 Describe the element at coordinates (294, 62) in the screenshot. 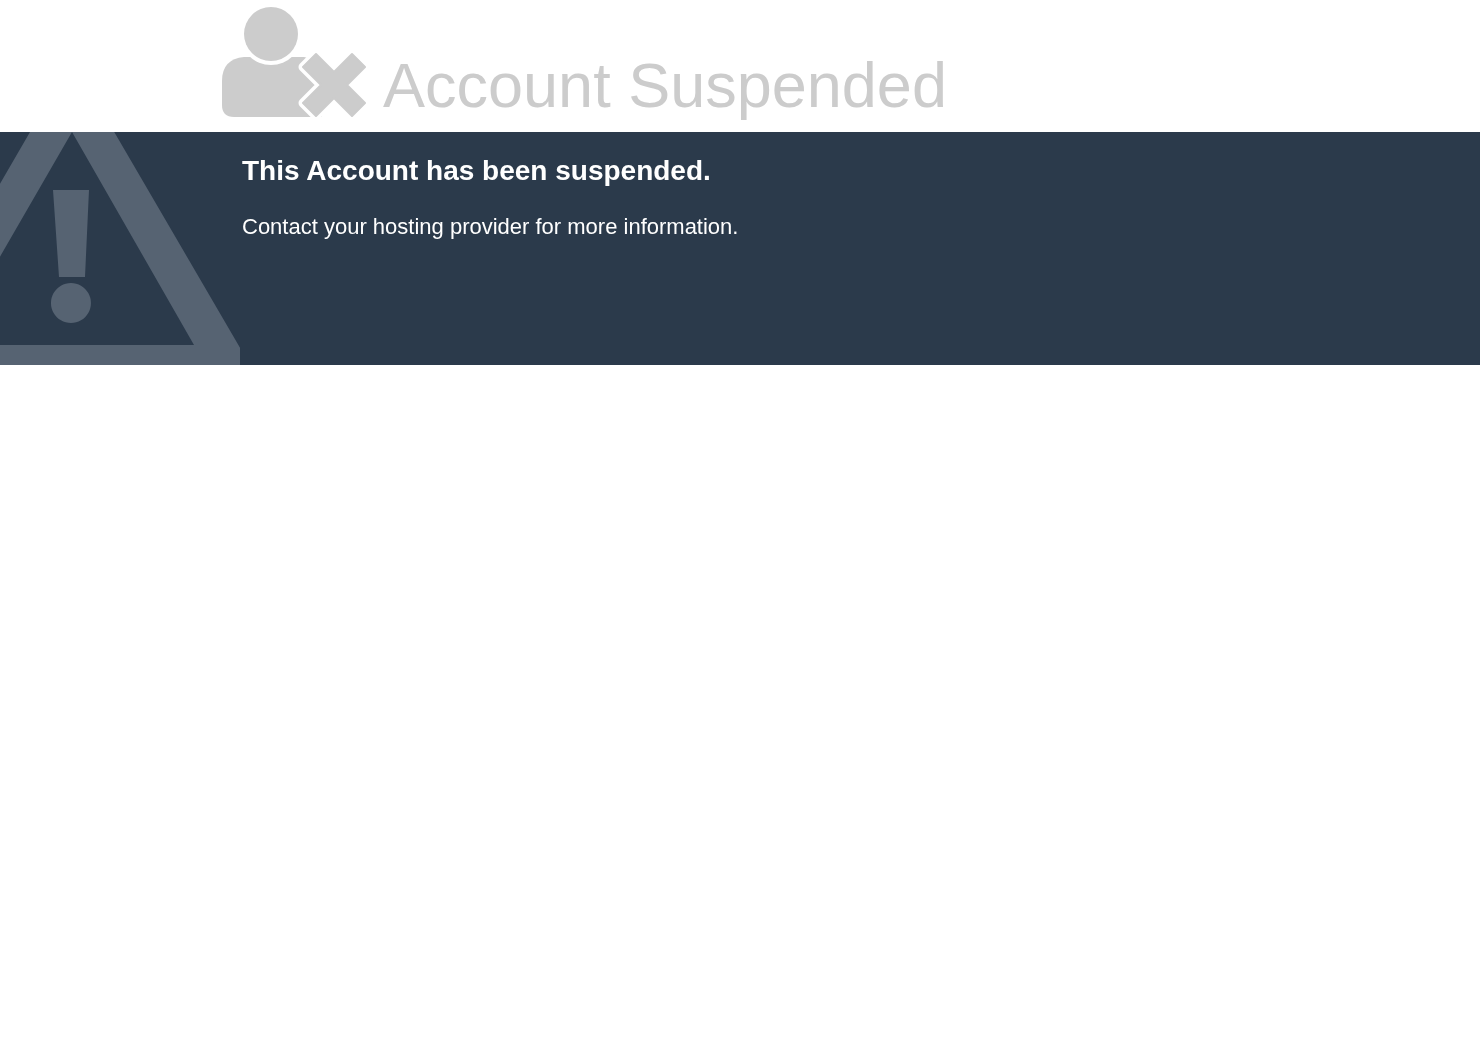

I see `user-with-cross-icon` at that location.